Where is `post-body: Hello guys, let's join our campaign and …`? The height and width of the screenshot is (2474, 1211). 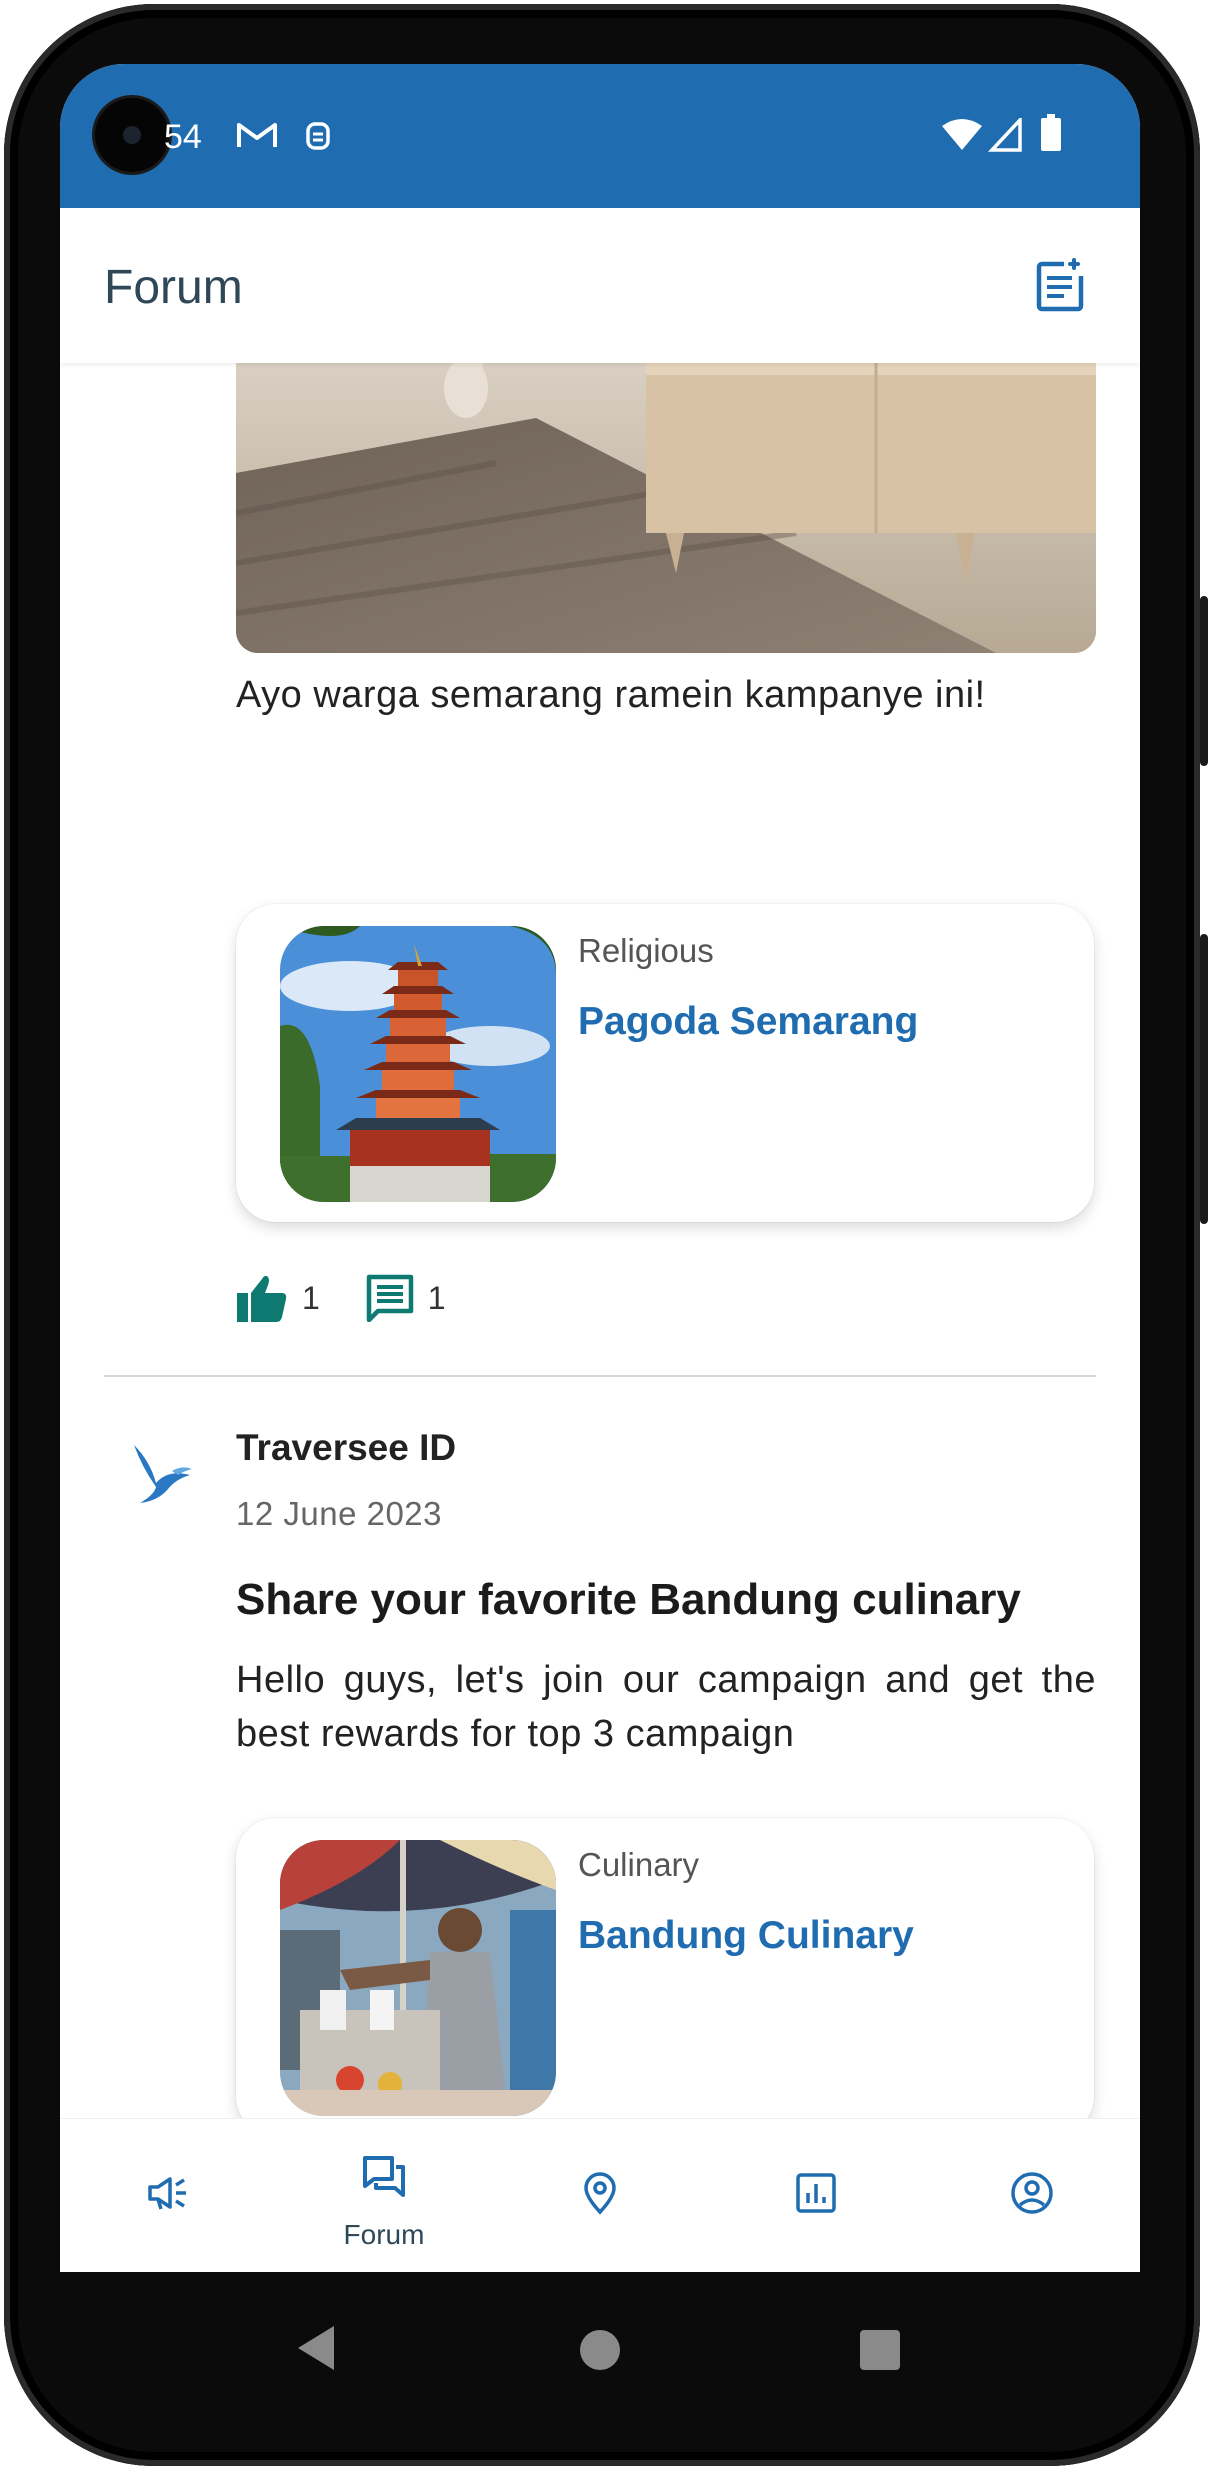 post-body: Hello guys, let's join our campaign and … is located at coordinates (666, 1707).